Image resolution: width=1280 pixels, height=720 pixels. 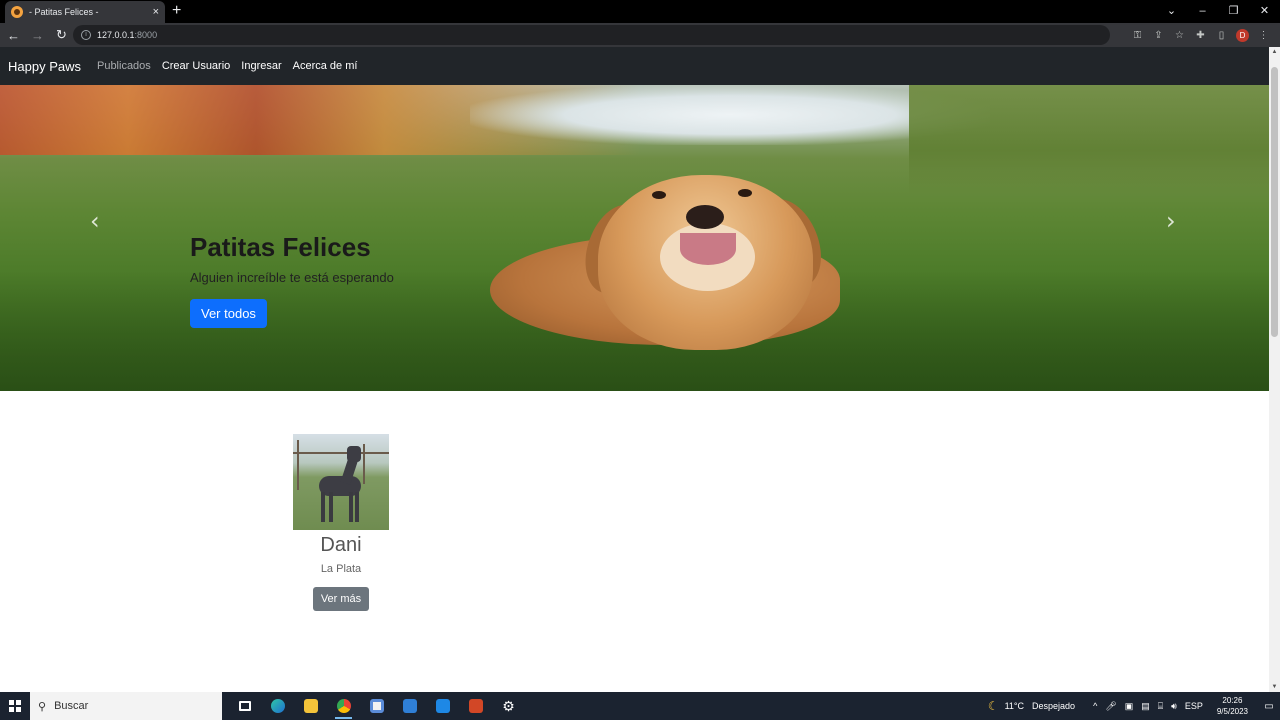 I want to click on weather-text: Despejado, so click(x=1054, y=706).